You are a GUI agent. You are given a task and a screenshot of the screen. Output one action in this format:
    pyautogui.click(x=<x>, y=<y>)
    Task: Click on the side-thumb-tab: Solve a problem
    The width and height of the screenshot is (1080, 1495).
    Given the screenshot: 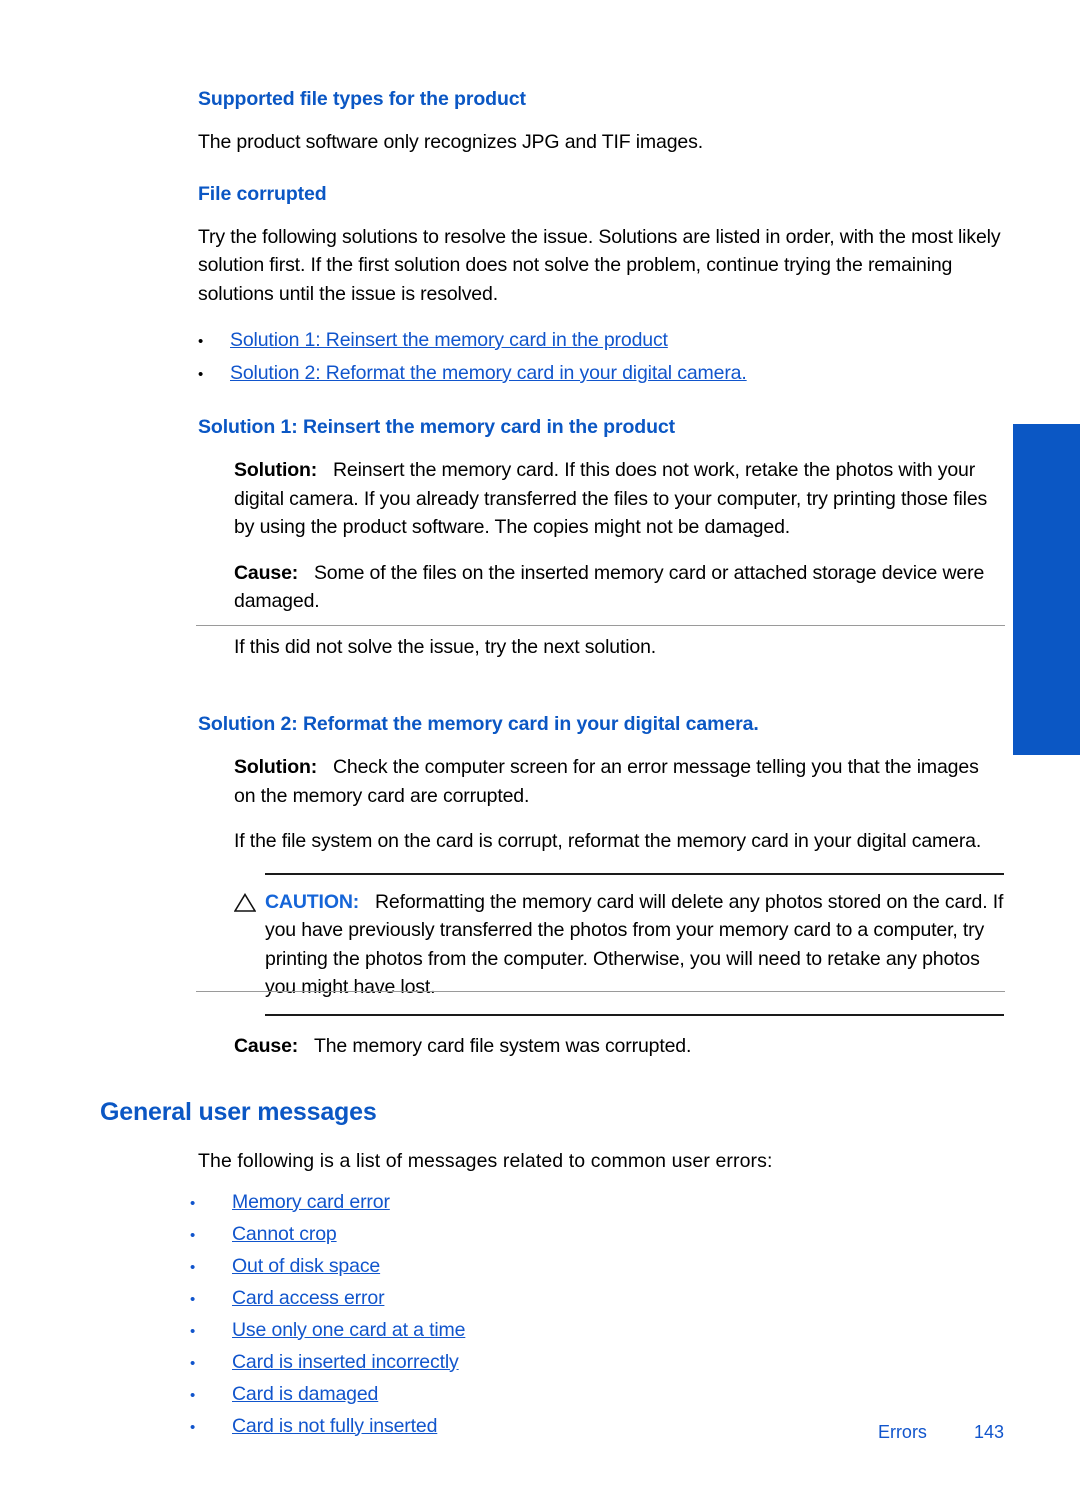 What is the action you would take?
    pyautogui.click(x=1024, y=589)
    